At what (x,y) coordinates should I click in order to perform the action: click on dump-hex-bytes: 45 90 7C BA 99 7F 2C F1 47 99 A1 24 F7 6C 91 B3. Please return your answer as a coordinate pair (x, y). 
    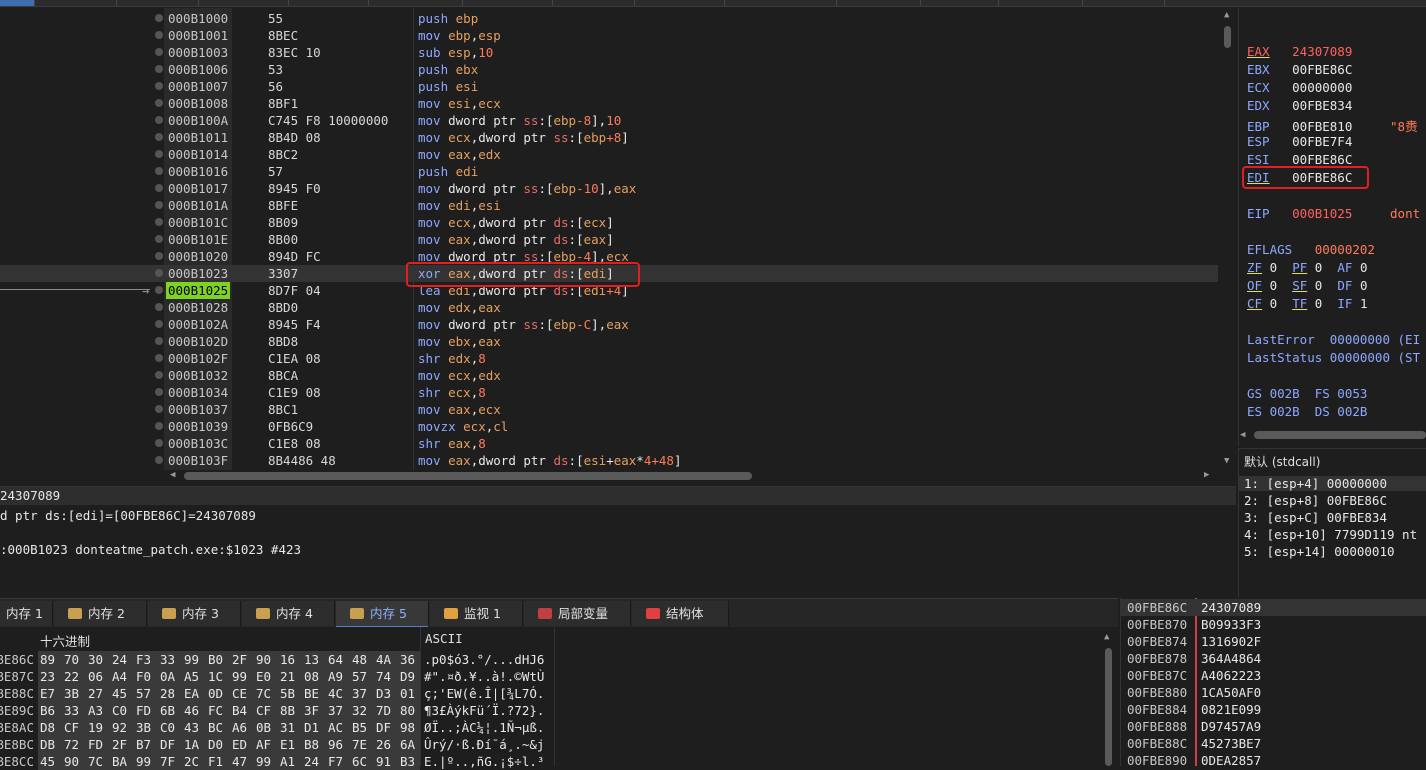
    Looking at the image, I should click on (229, 761).